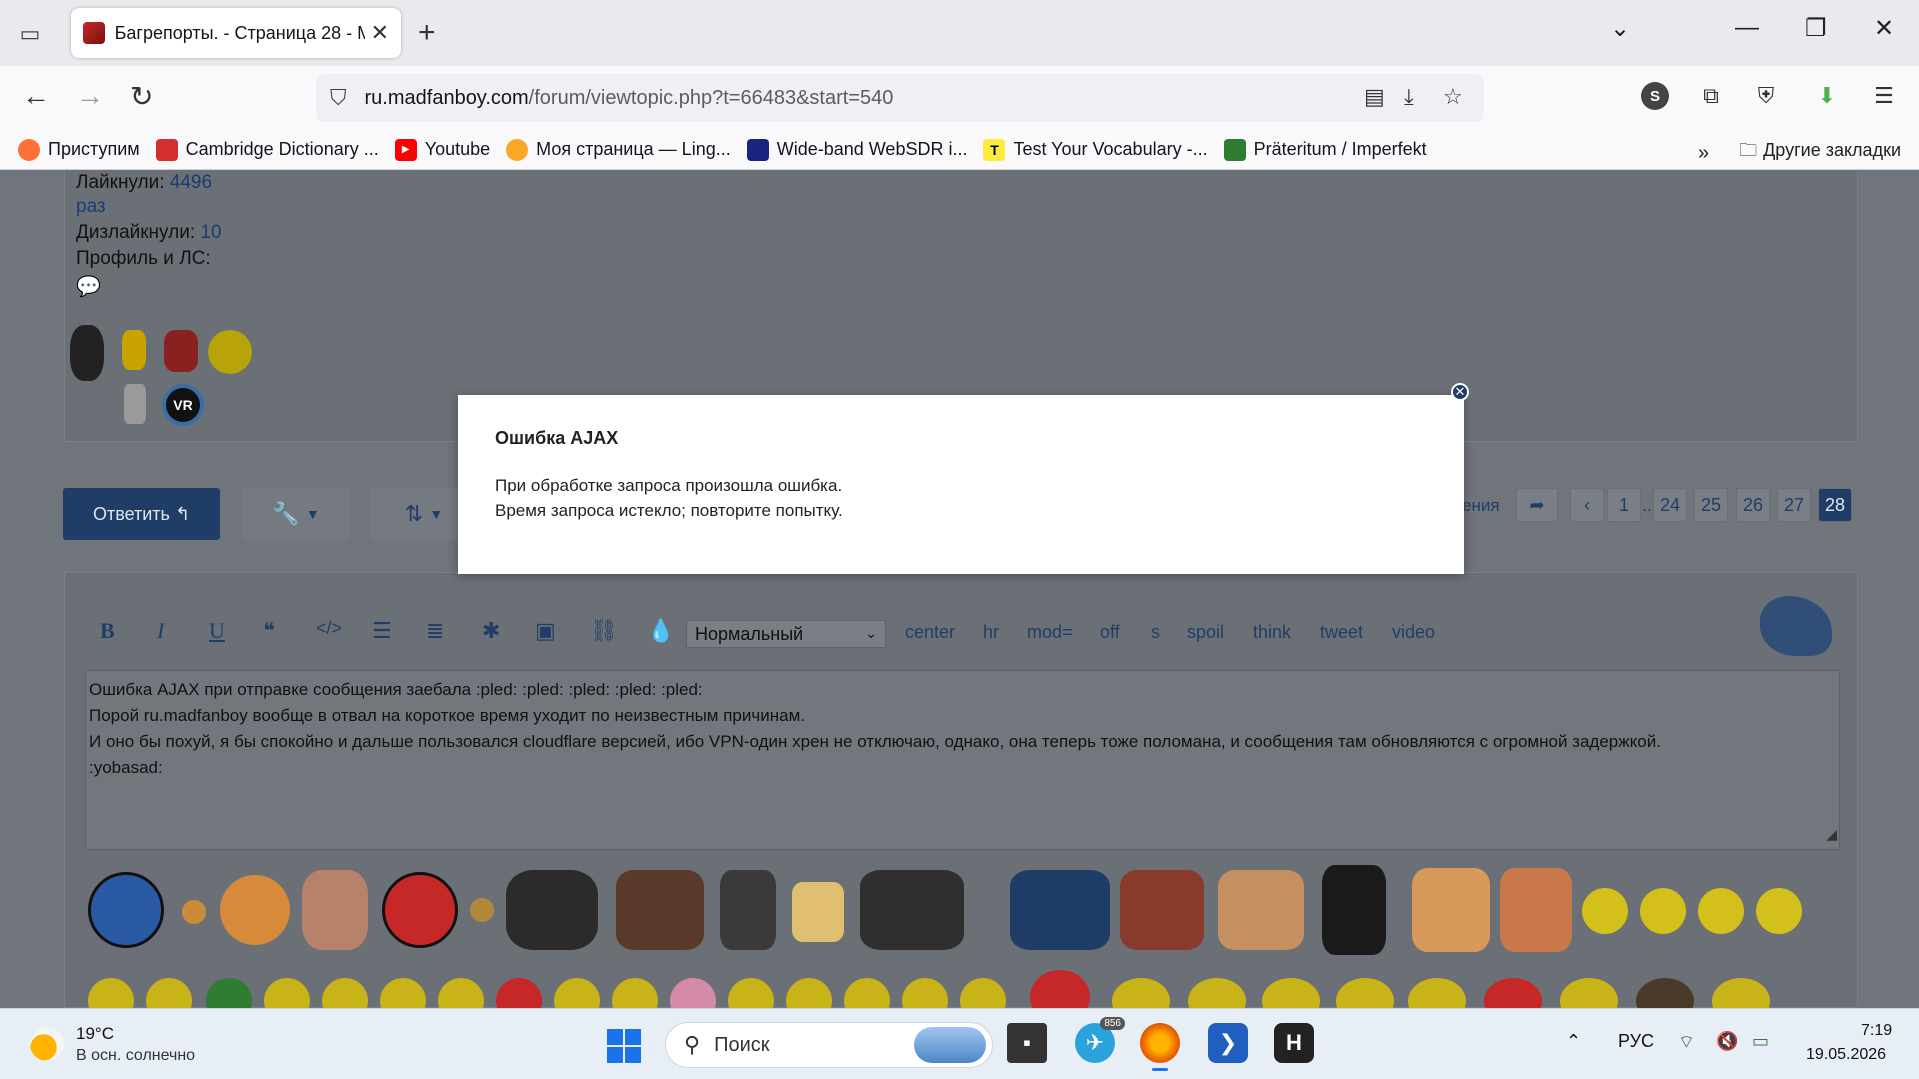 This screenshot has height=1079, width=1919. I want to click on tag-tweet-button: tweet, so click(1341, 632).